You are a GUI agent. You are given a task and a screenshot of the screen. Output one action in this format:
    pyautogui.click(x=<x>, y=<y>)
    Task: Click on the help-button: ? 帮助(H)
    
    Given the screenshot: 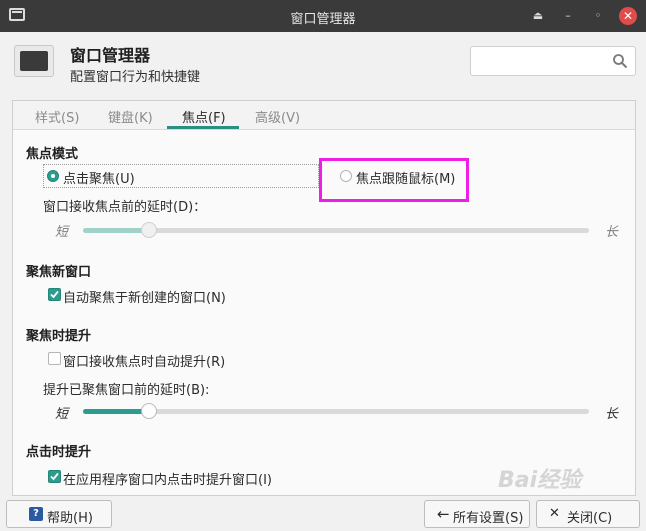 What is the action you would take?
    pyautogui.click(x=59, y=514)
    